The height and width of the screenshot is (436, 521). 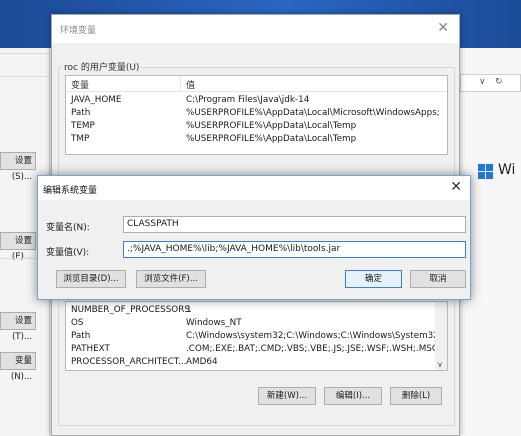 I want to click on env-dialog-titlebar: 环境变量 ✕, so click(x=255, y=29).